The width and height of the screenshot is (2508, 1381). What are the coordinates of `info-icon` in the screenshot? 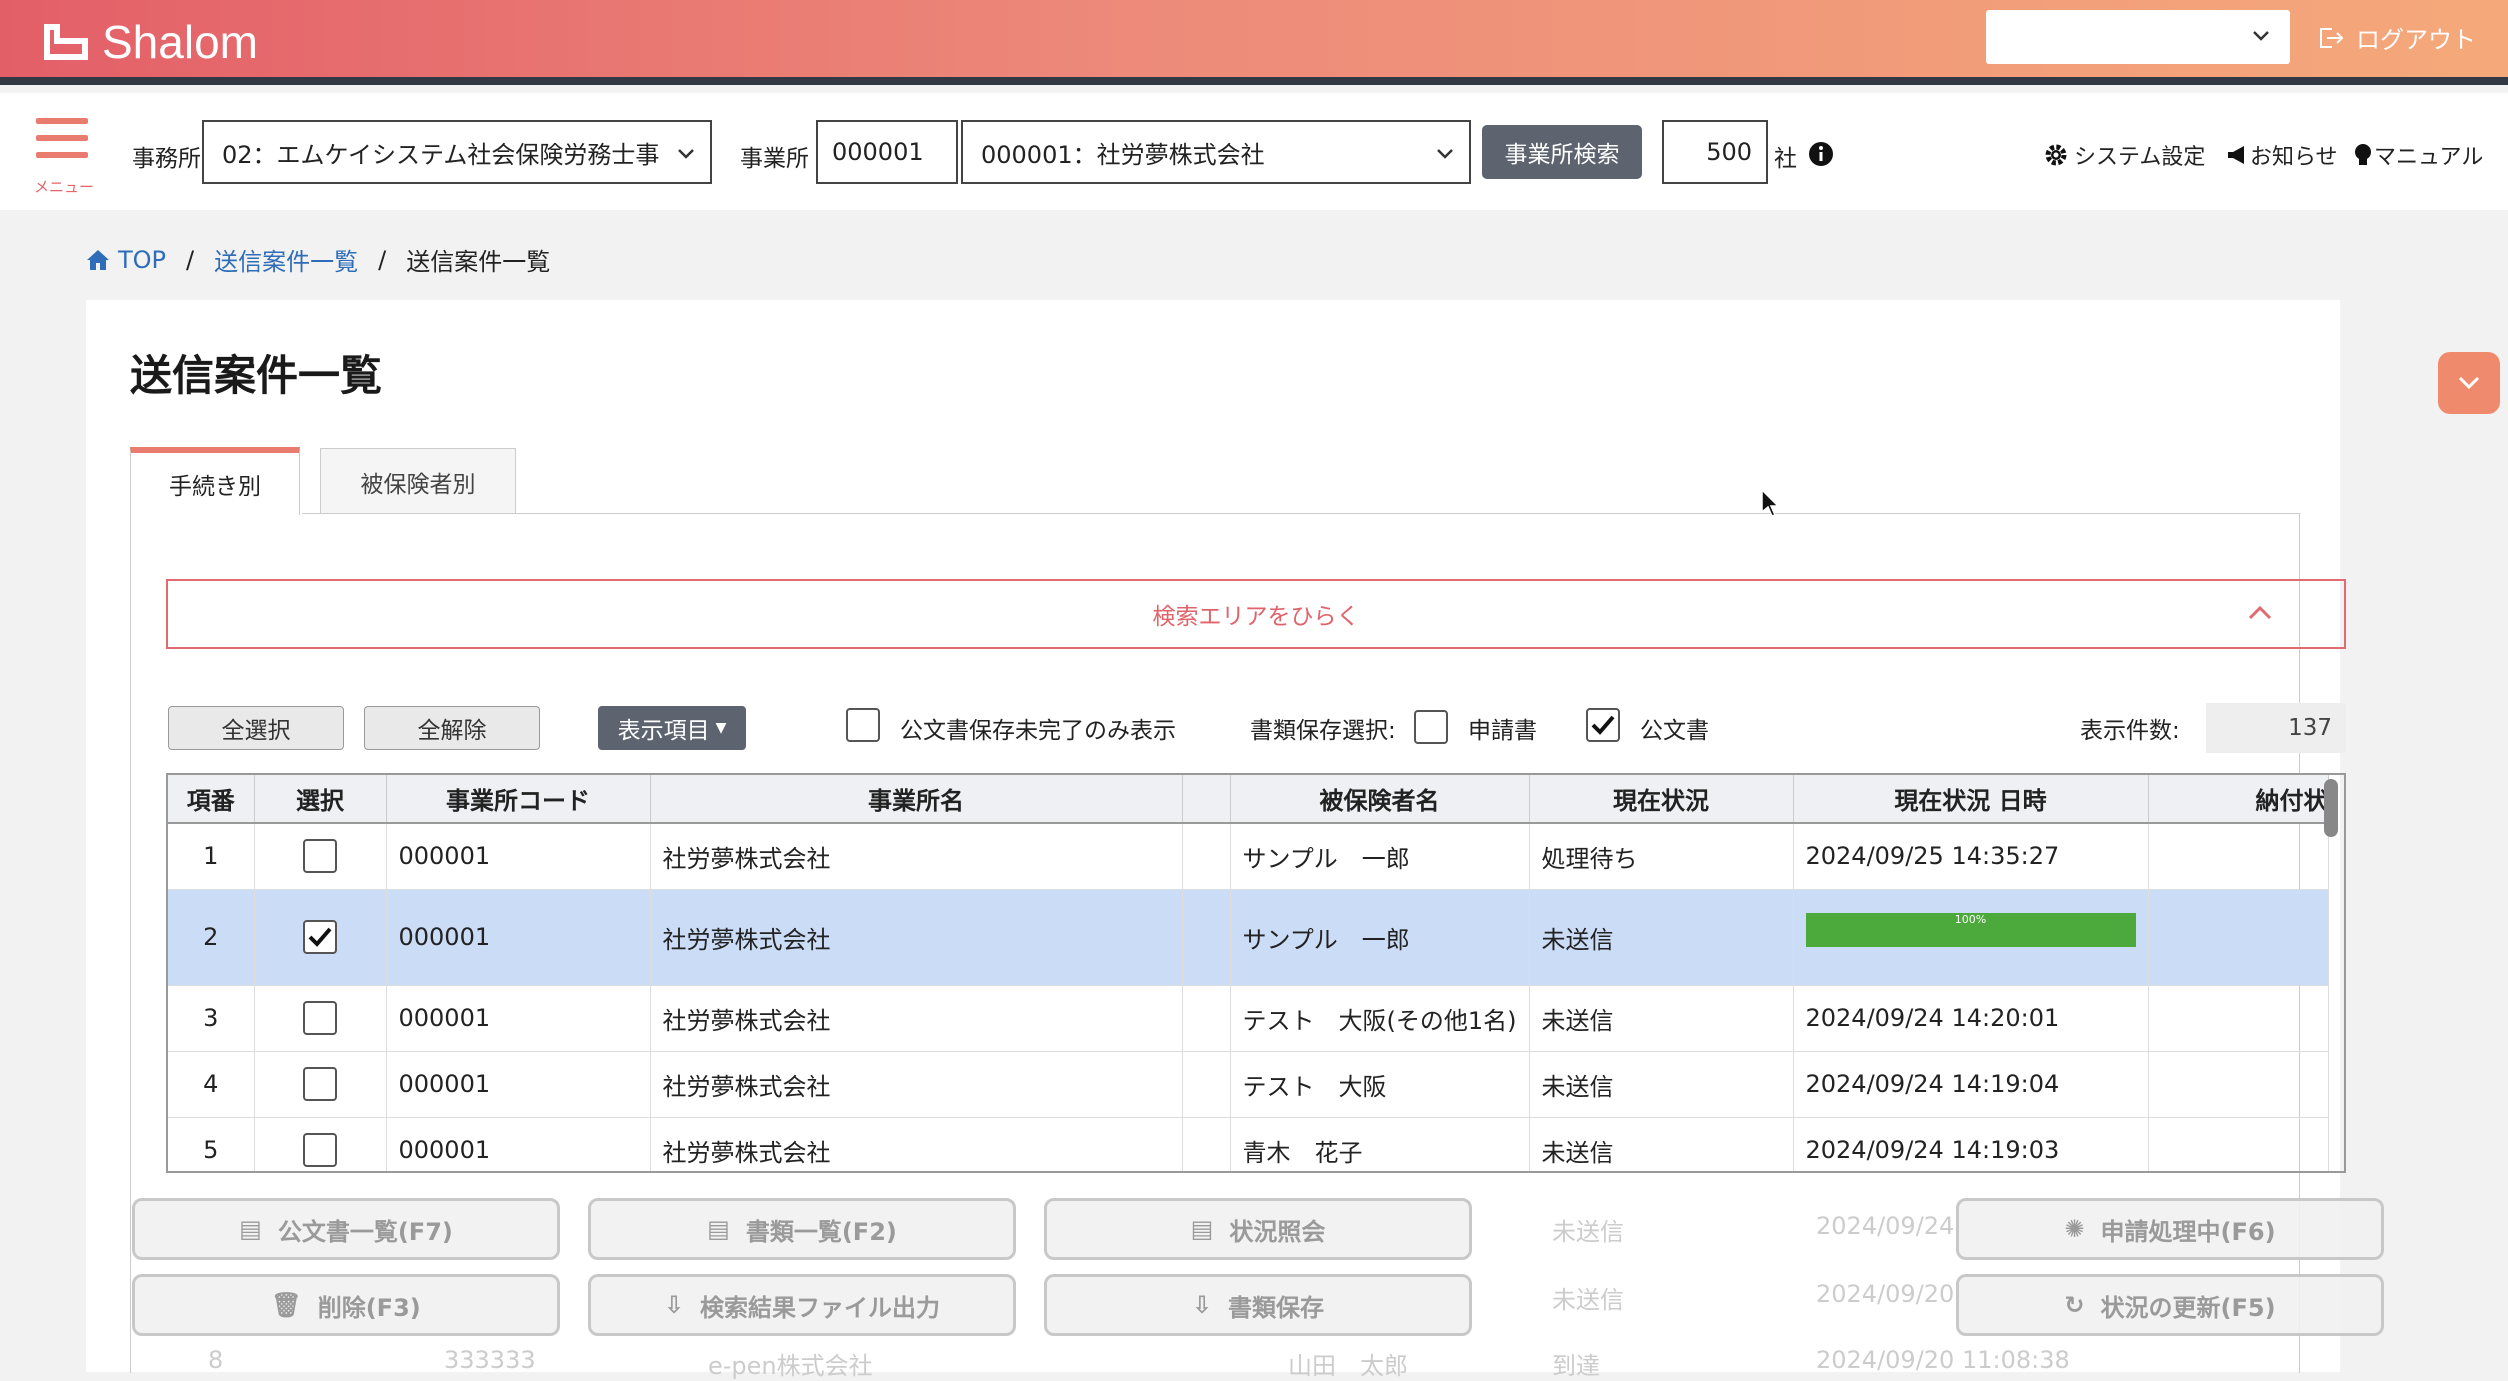 It's located at (1821, 154).